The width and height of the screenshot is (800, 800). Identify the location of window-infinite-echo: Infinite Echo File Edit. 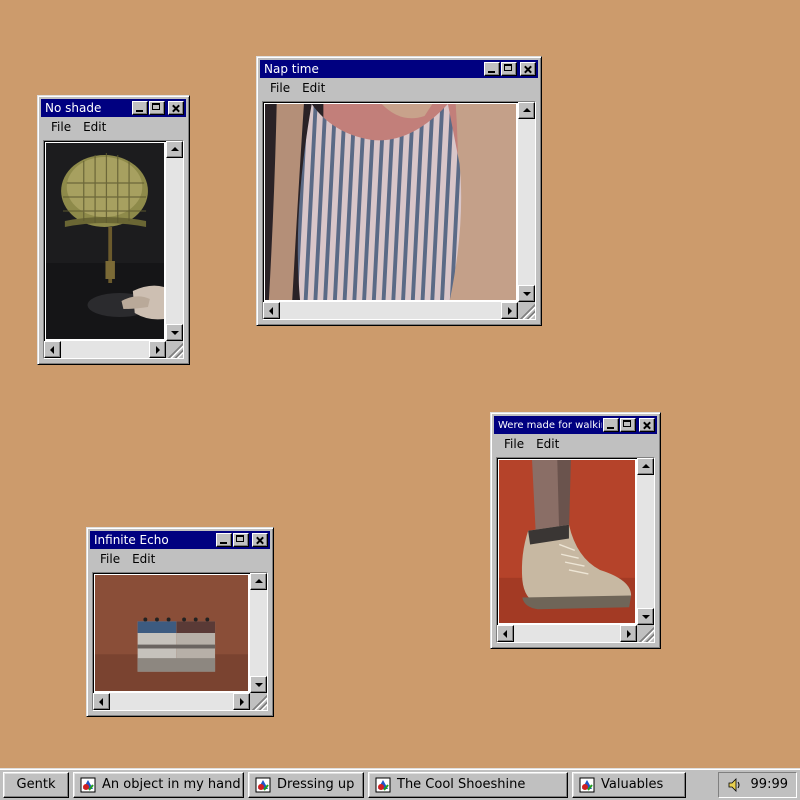
(180, 622).